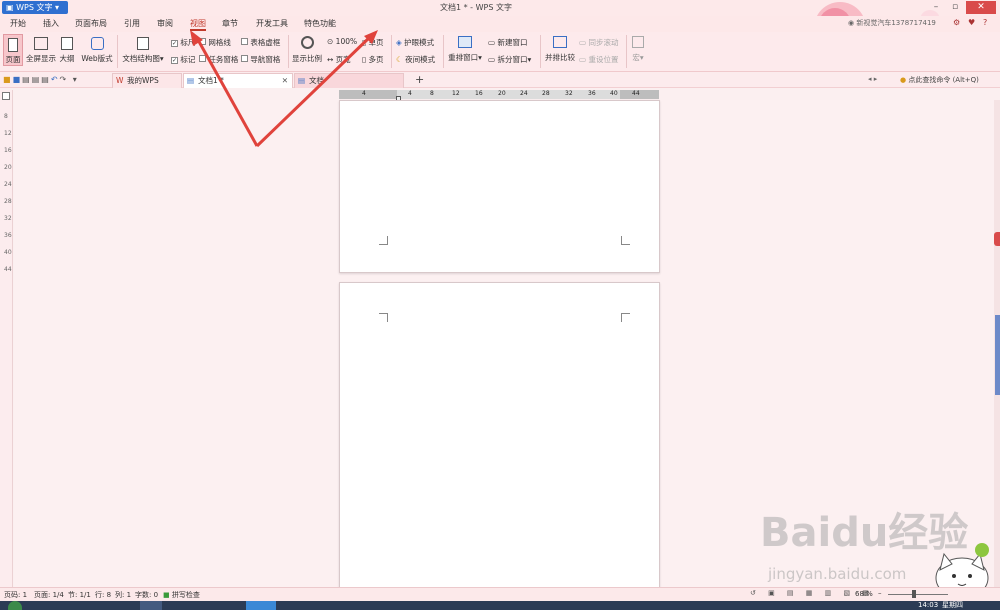 The height and width of the screenshot is (610, 1000). What do you see at coordinates (997, 239) in the screenshot?
I see `side-panel-tab` at bounding box center [997, 239].